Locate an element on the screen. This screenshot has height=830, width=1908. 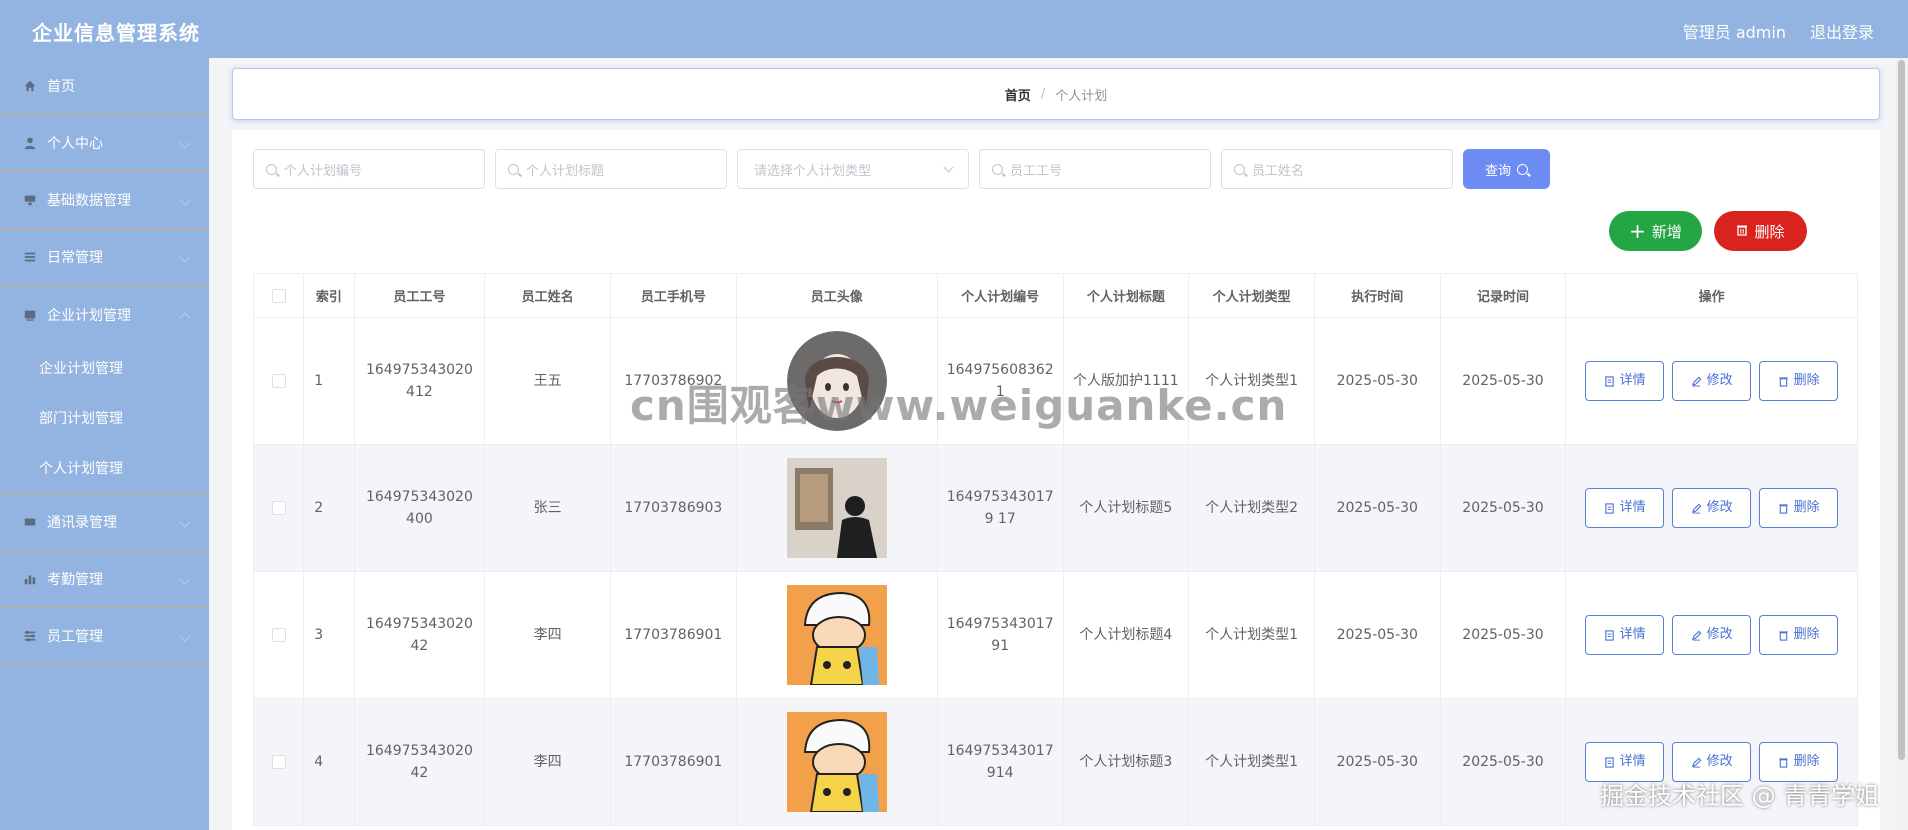
user-label: 管理员 admin is located at coordinates (1734, 31).